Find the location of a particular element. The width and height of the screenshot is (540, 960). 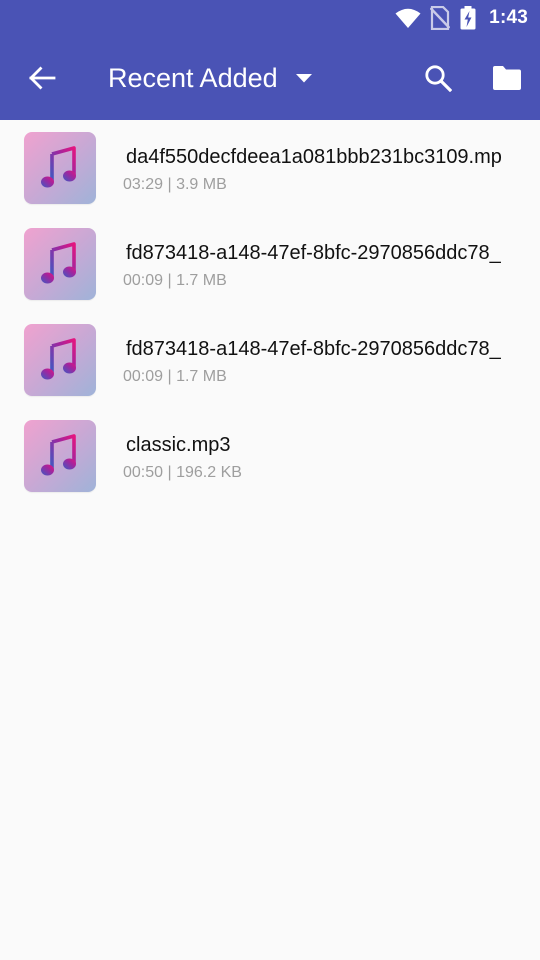

arrow-back-icon is located at coordinates (42, 78).